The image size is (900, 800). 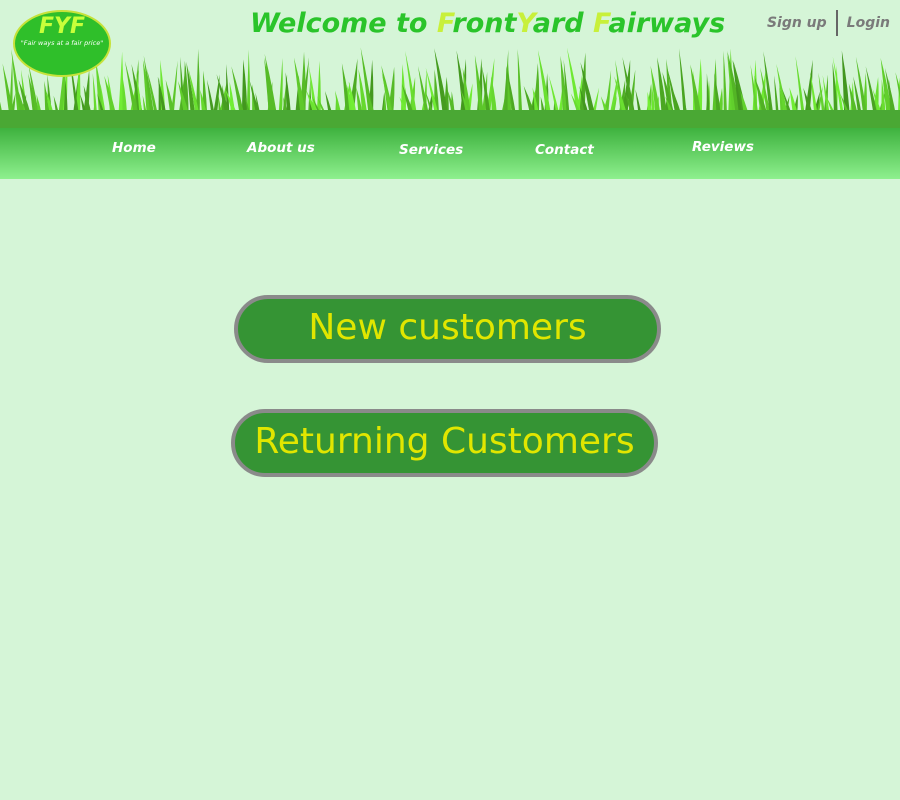 I want to click on nav-home: Home, so click(x=134, y=148).